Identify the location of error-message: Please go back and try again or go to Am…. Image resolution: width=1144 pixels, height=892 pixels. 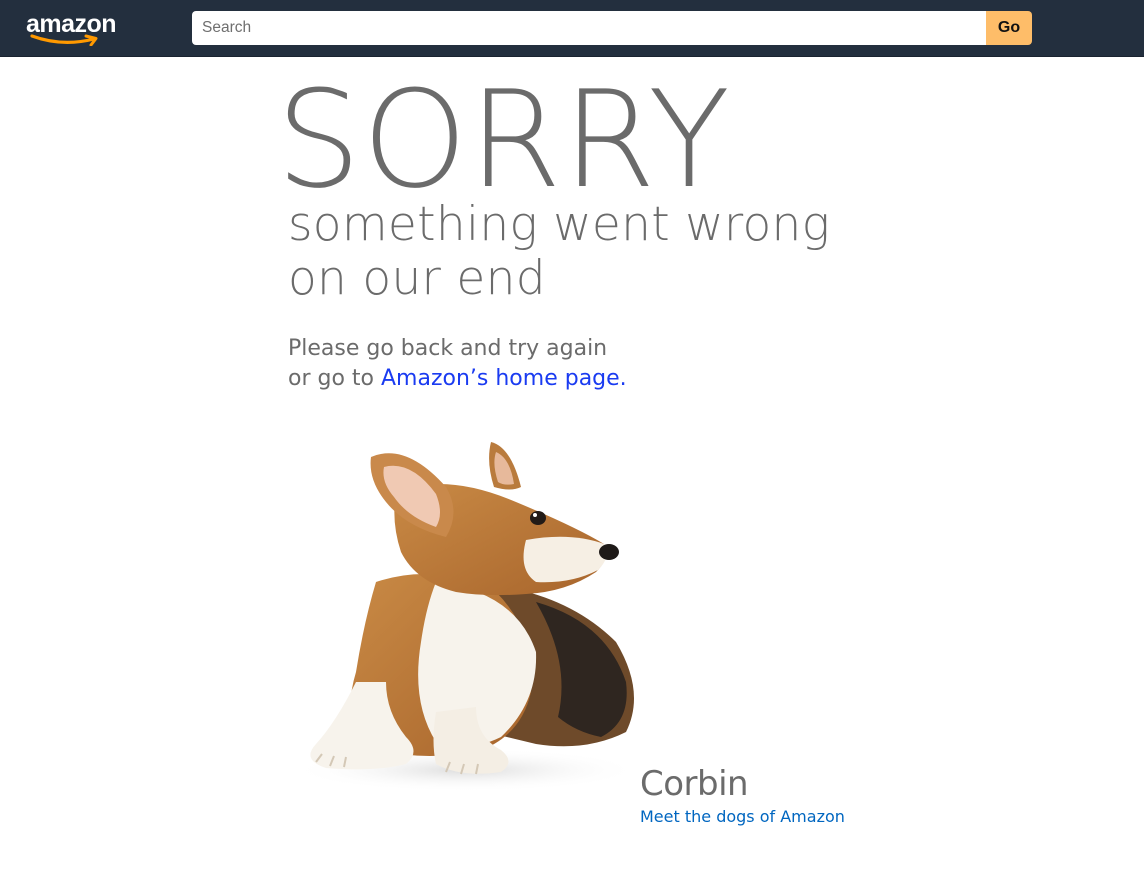
(568, 364).